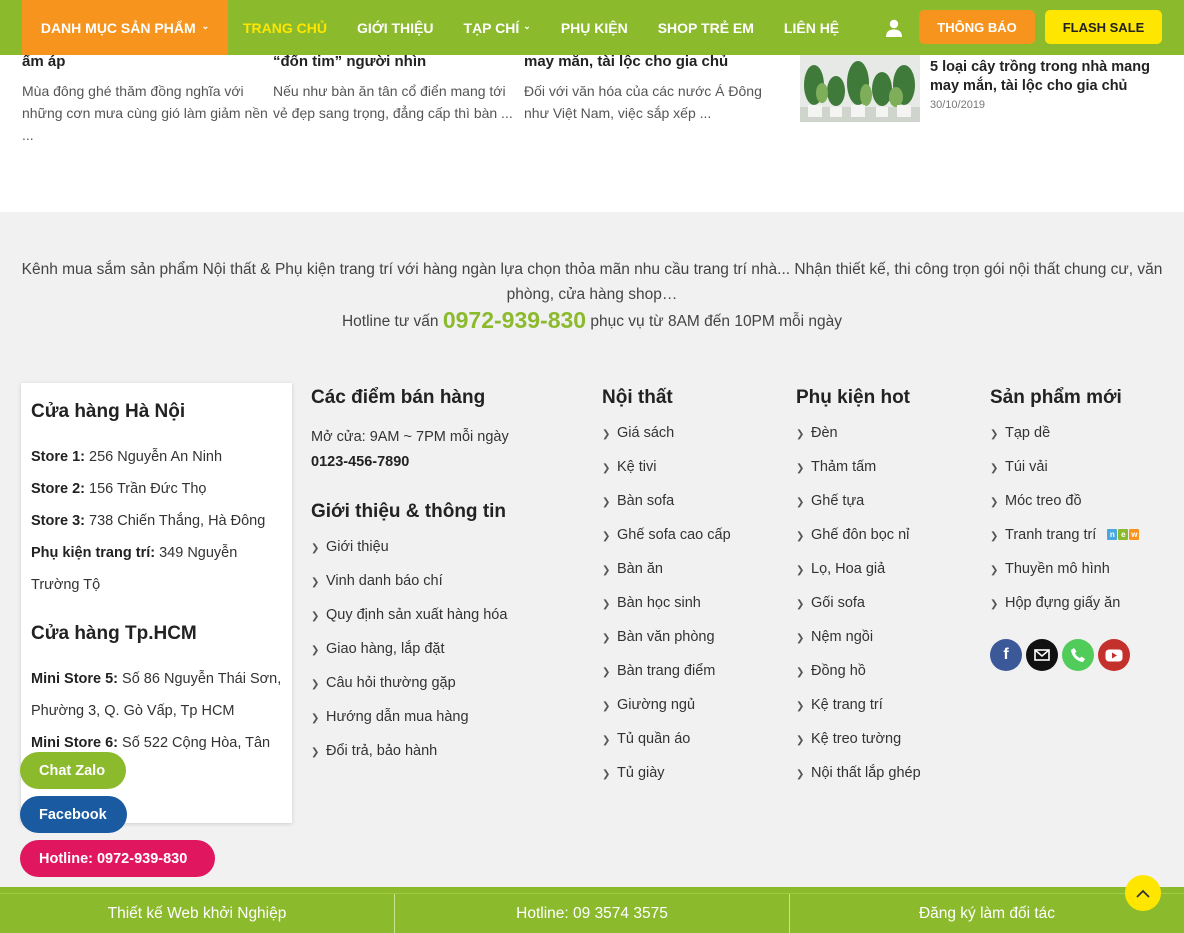 This screenshot has width=1184, height=933. I want to click on footer-link: ❯ Thảm tấm, so click(858, 476).